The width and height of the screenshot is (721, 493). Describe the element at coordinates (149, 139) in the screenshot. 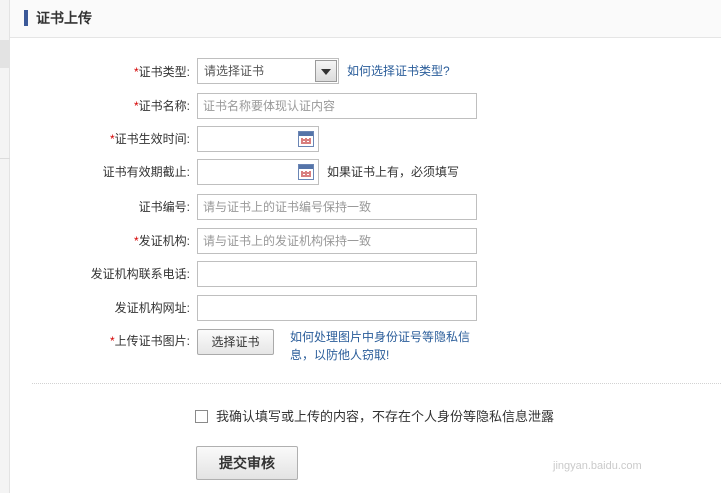

I see `effective-date-label: *证书生效时间:` at that location.